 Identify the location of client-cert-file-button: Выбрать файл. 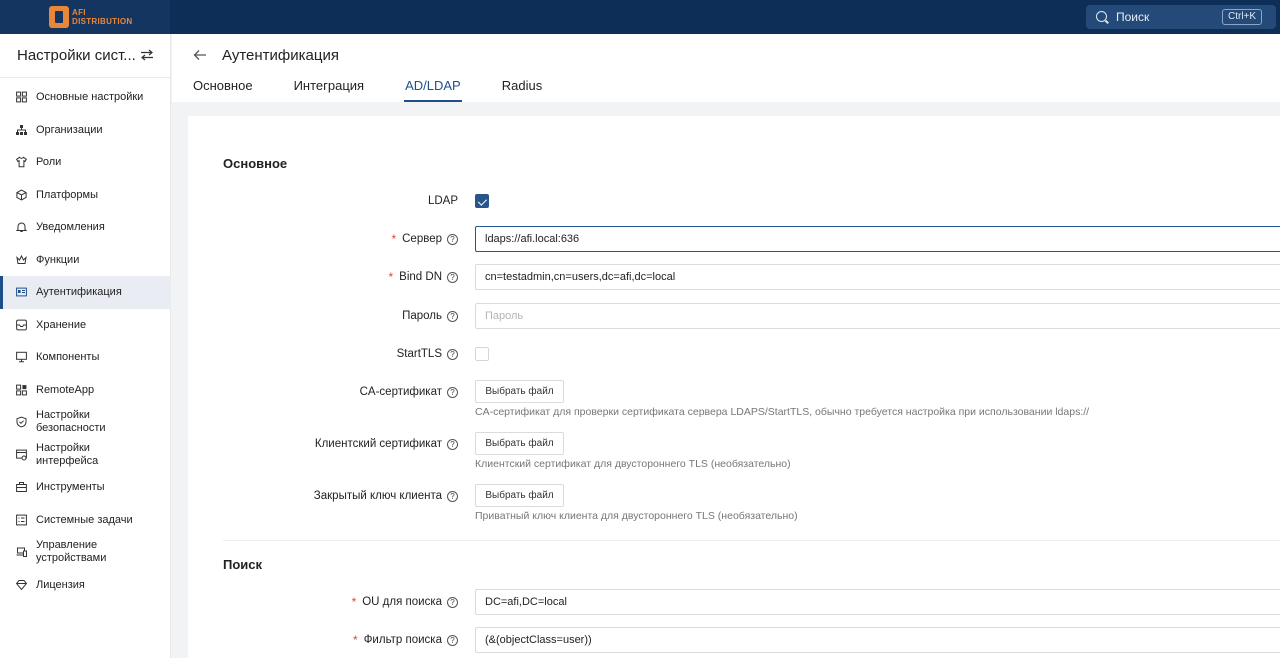
(519, 443).